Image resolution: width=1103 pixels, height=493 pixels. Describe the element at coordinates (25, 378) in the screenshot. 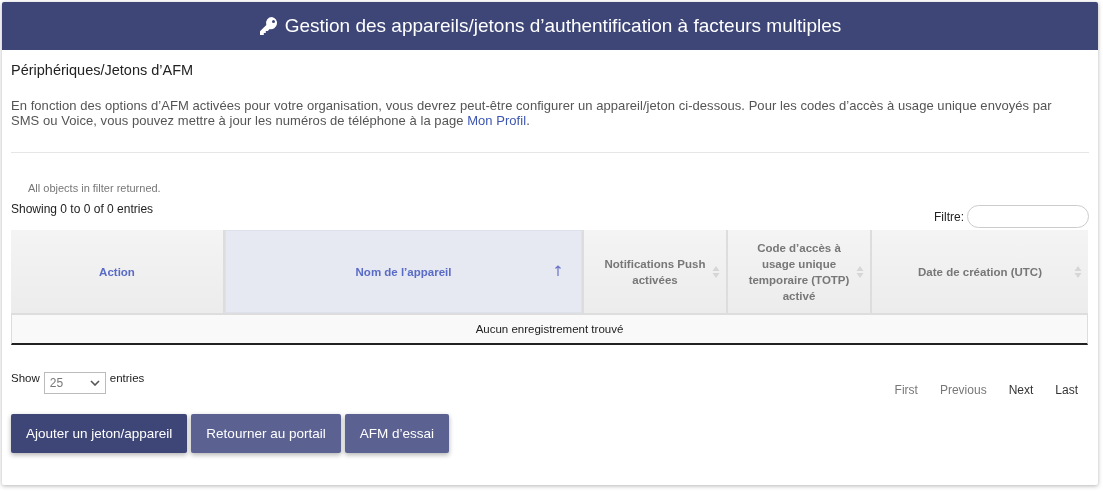

I see `show-label: Show` at that location.